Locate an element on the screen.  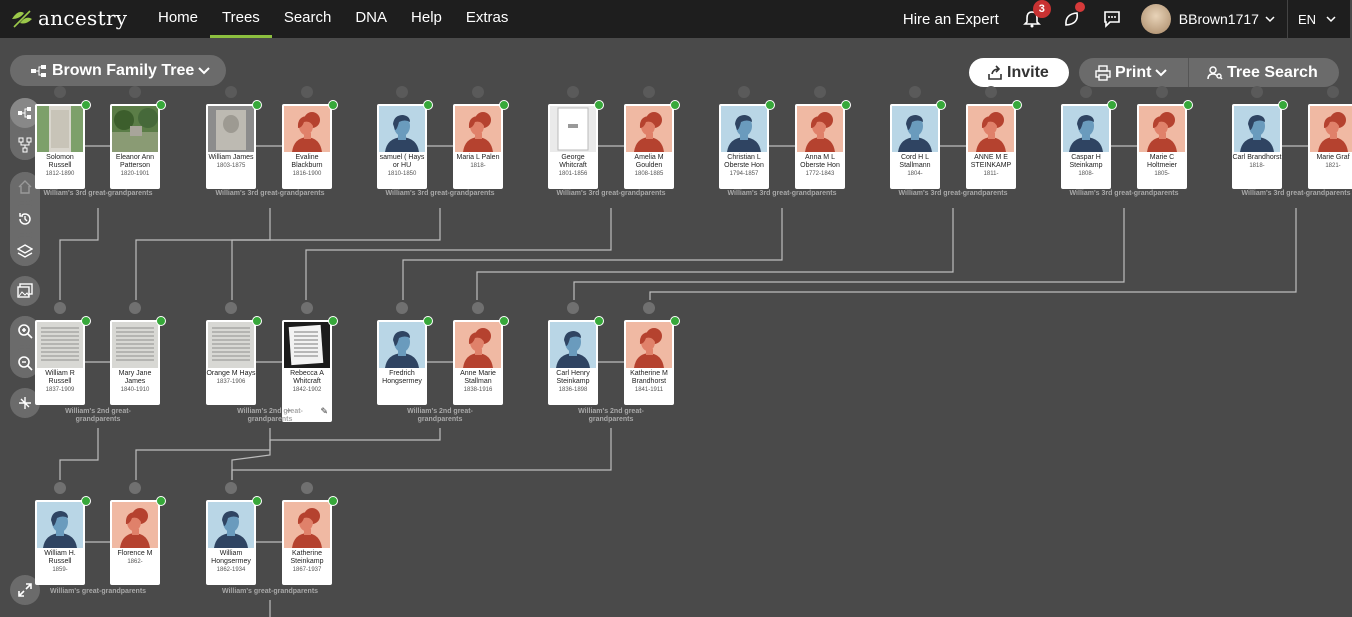
person-card: Mary Jane James 1840-1910 is located at coordinates (135, 362).